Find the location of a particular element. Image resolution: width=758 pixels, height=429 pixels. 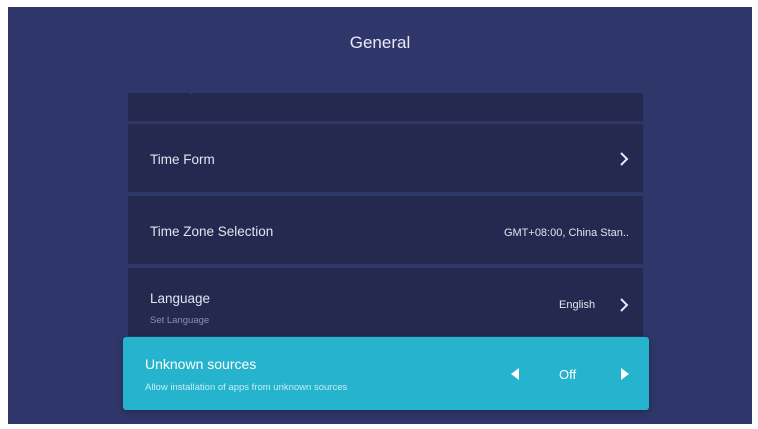

settings-item-label: Time Form is located at coordinates (182, 159).